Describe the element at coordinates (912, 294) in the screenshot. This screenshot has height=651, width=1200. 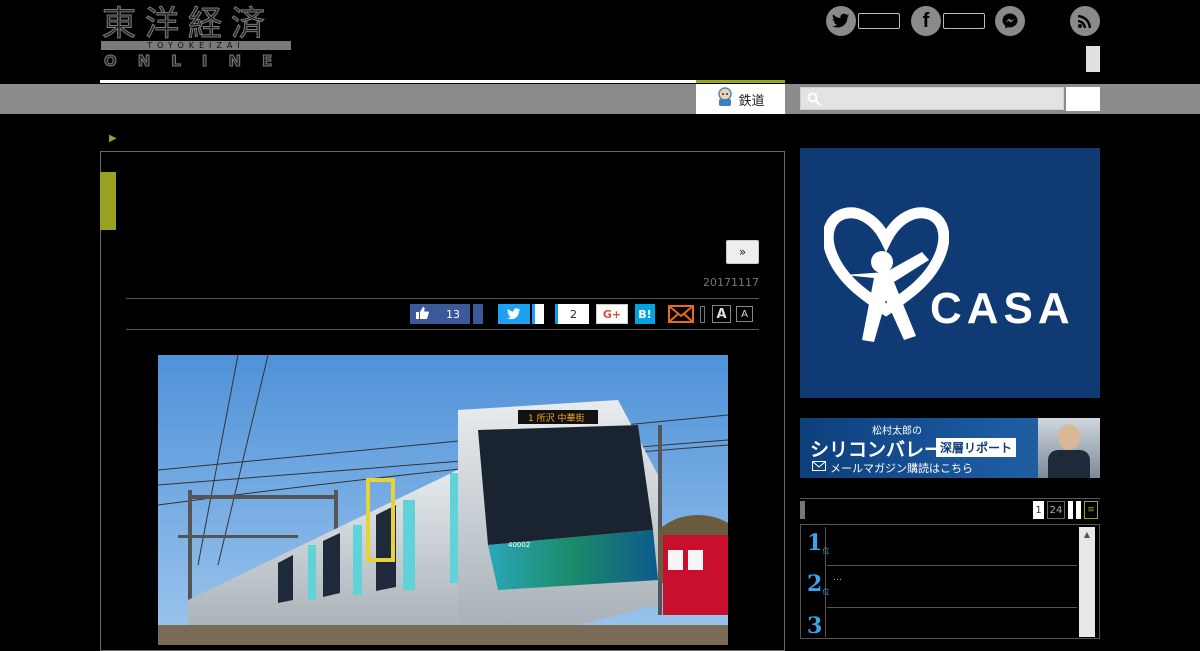
I see `casa-registered-mark: ®` at that location.